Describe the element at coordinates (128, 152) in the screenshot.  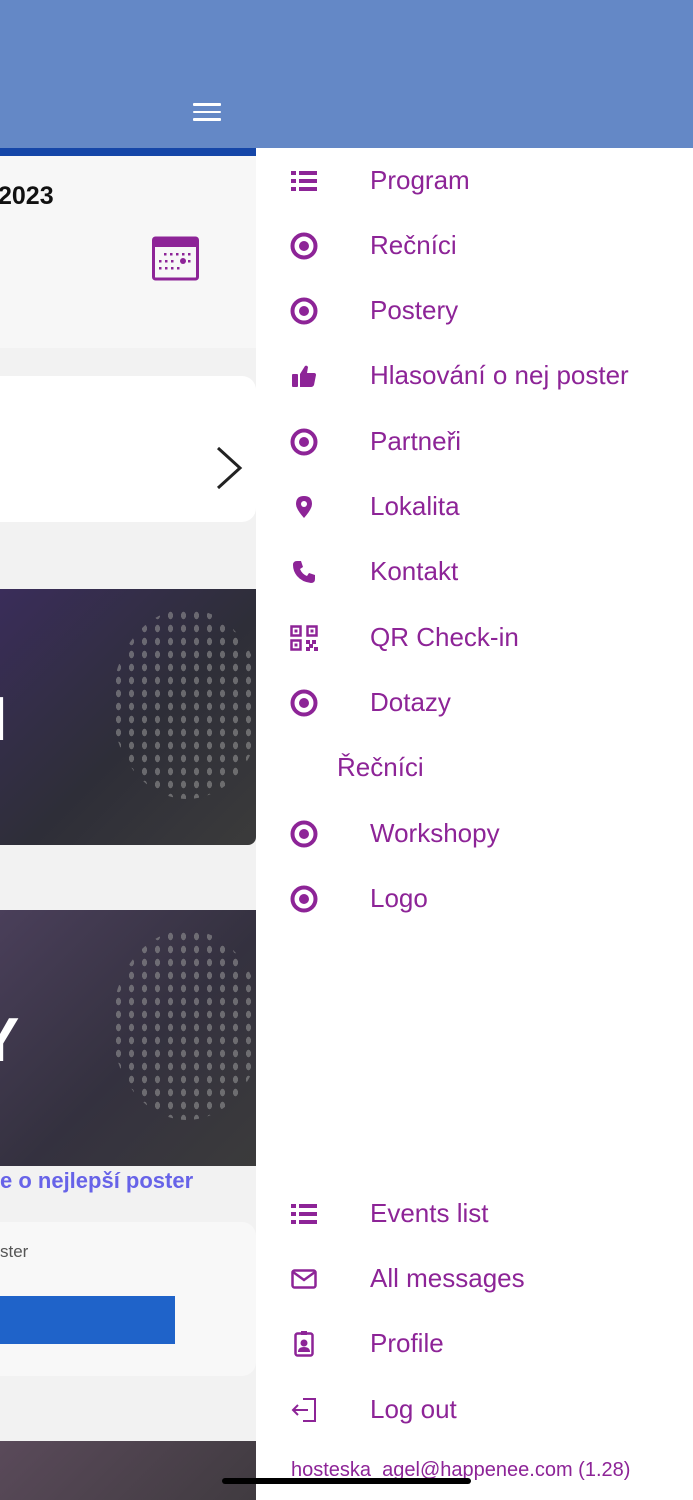
I see `accent-strip` at that location.